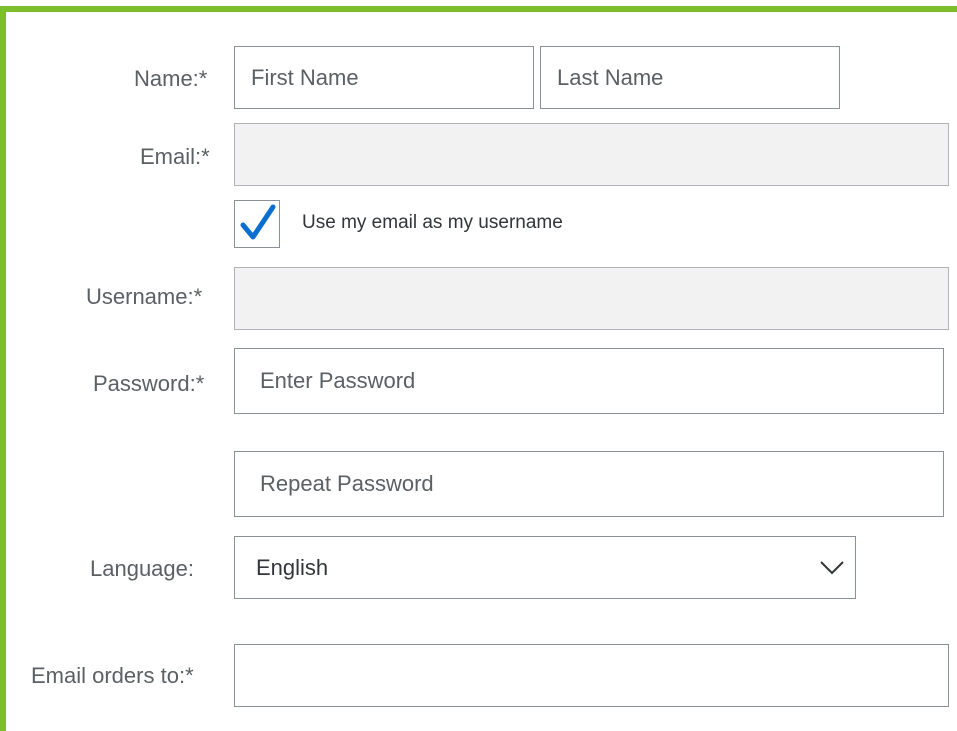 This screenshot has height=731, width=957. What do you see at coordinates (589, 381) in the screenshot?
I see `password-input` at bounding box center [589, 381].